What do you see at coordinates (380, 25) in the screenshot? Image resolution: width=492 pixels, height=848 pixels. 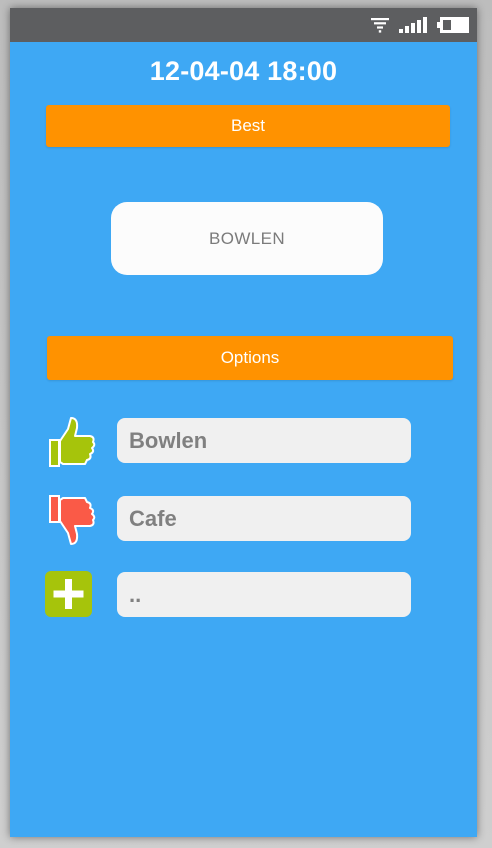 I see `wifi-icon` at bounding box center [380, 25].